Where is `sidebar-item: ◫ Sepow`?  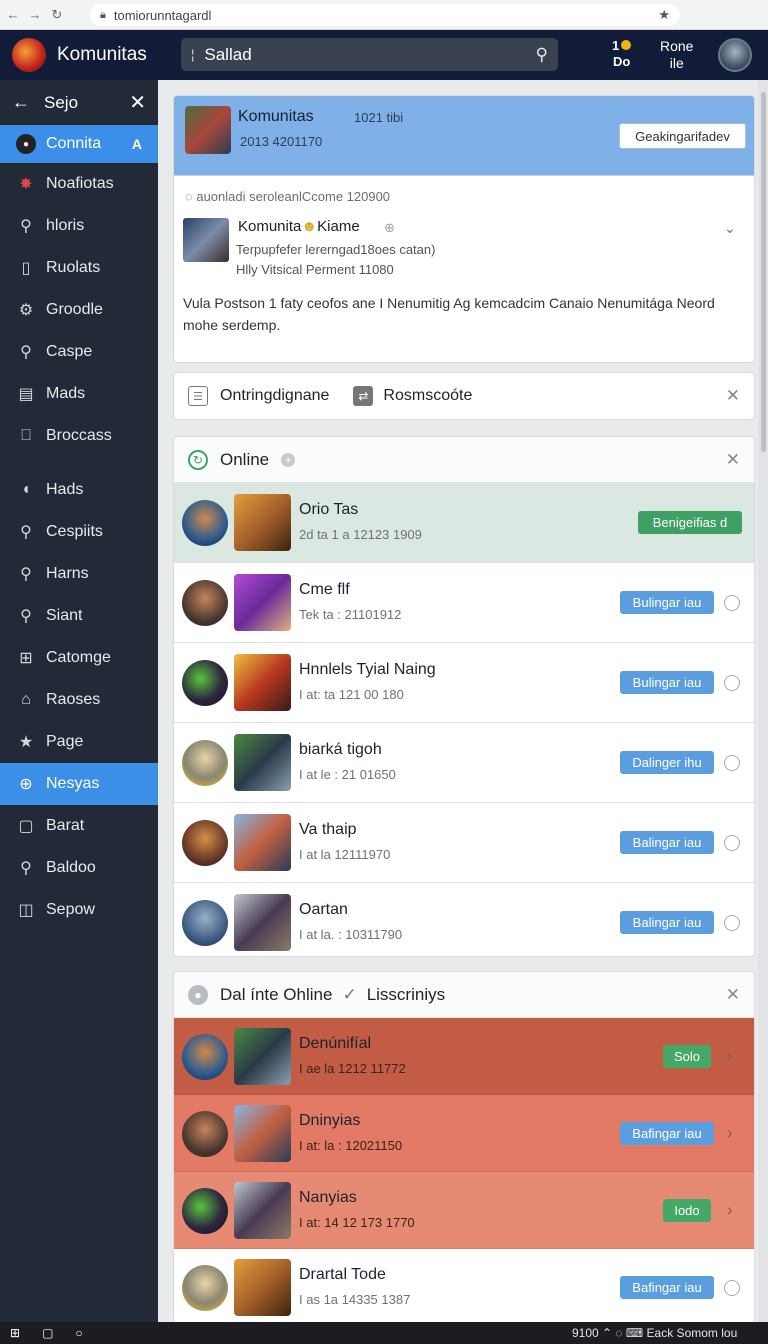 sidebar-item: ◫ Sepow is located at coordinates (79, 910).